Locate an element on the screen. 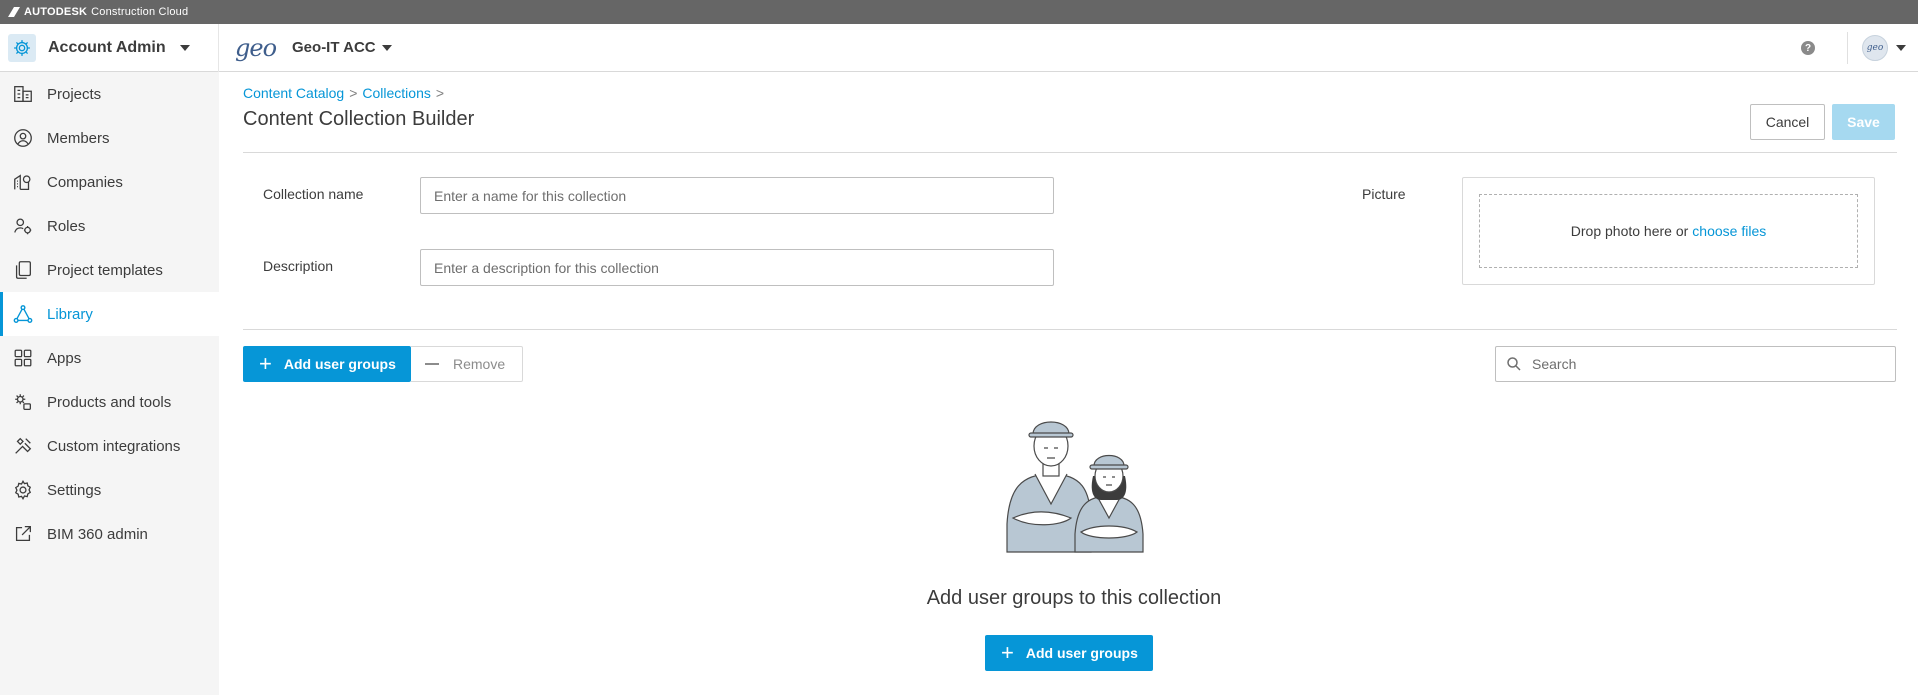 This screenshot has height=695, width=1918. autodesk-logo-icon is located at coordinates (14, 12).